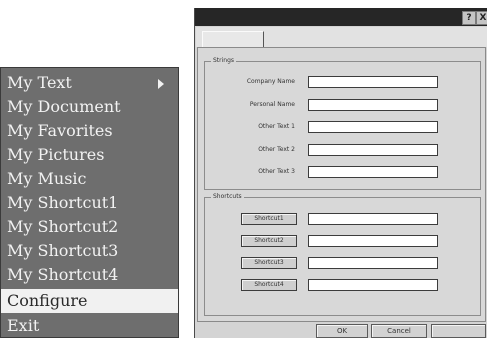 This screenshot has height=338, width=487. I want to click on shortcut3-button: Shortcut3, so click(269, 263).